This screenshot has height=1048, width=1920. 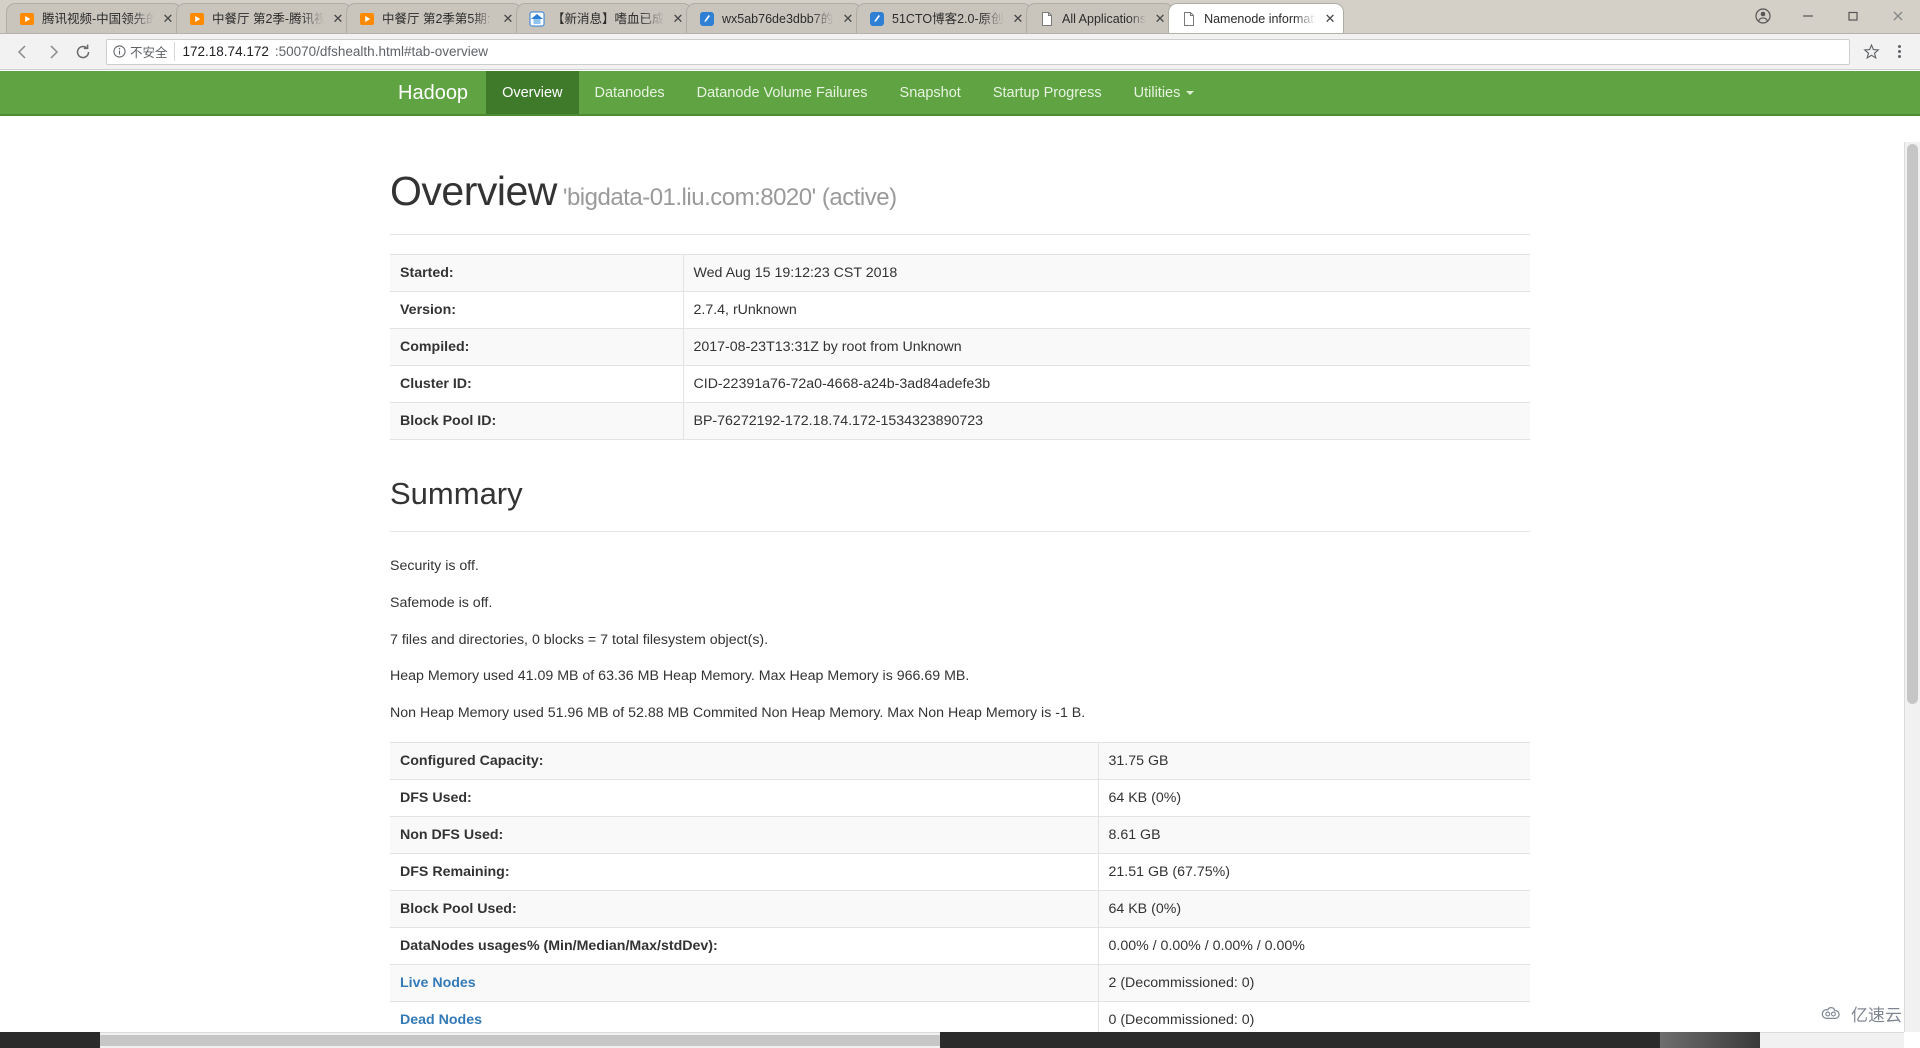 What do you see at coordinates (537, 384) in the screenshot?
I see `row-key: Cluster ID:` at bounding box center [537, 384].